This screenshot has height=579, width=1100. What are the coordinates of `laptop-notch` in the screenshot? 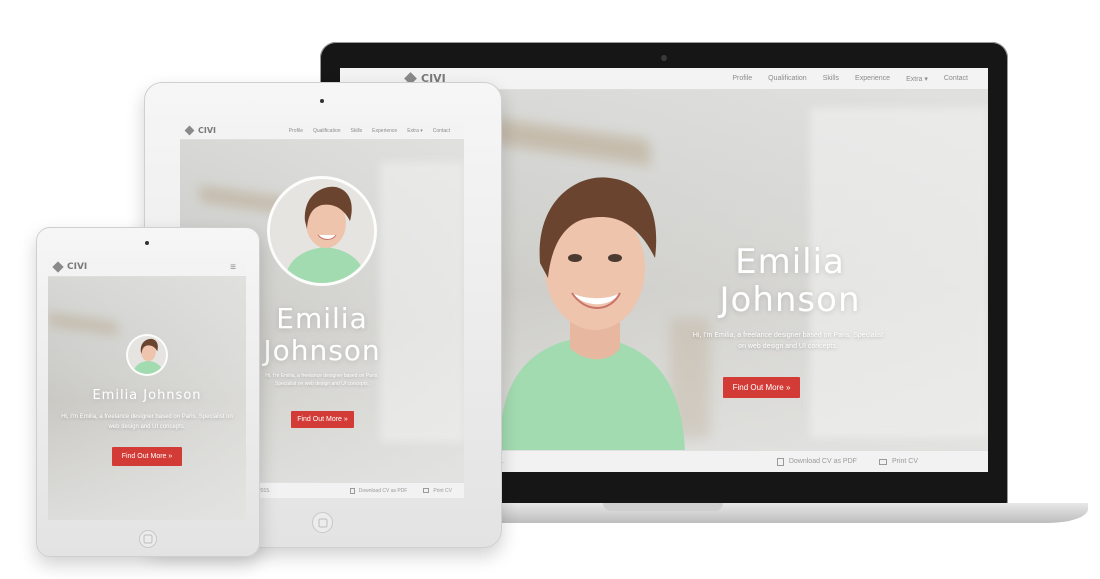 It's located at (663, 507).